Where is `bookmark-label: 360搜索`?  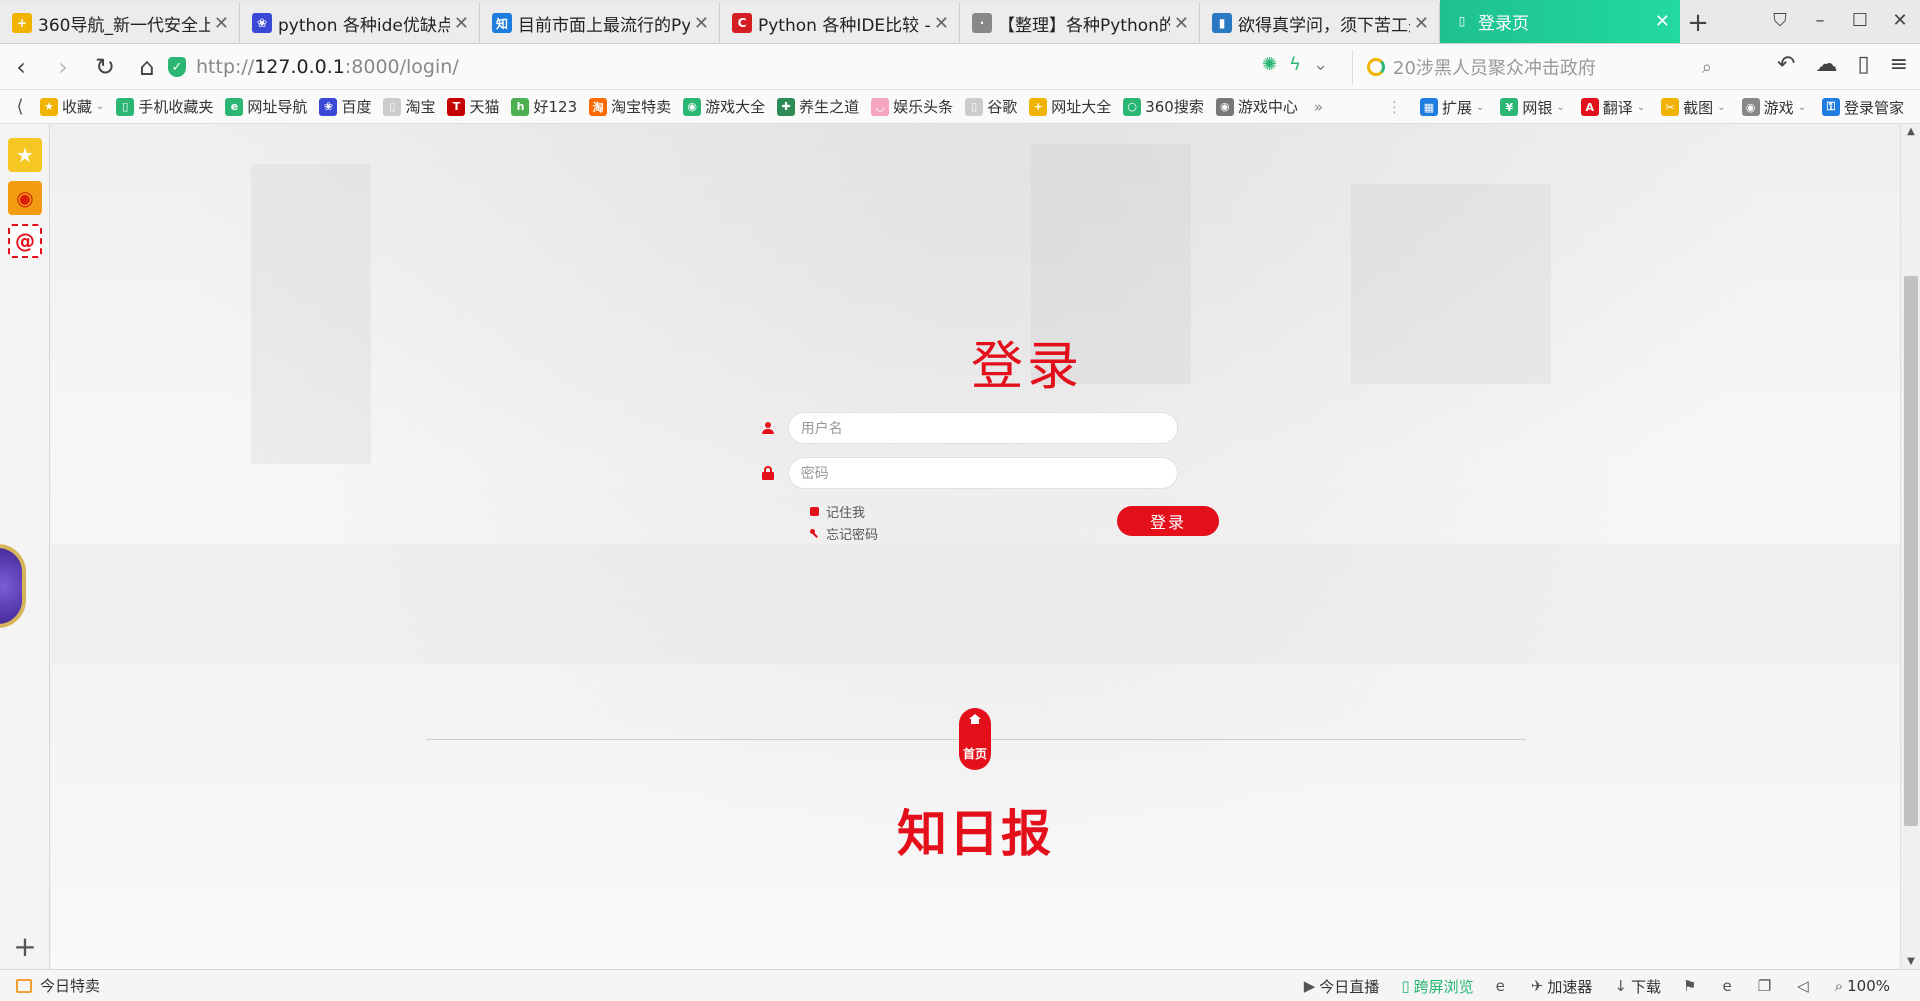 bookmark-label: 360搜索 is located at coordinates (1174, 107).